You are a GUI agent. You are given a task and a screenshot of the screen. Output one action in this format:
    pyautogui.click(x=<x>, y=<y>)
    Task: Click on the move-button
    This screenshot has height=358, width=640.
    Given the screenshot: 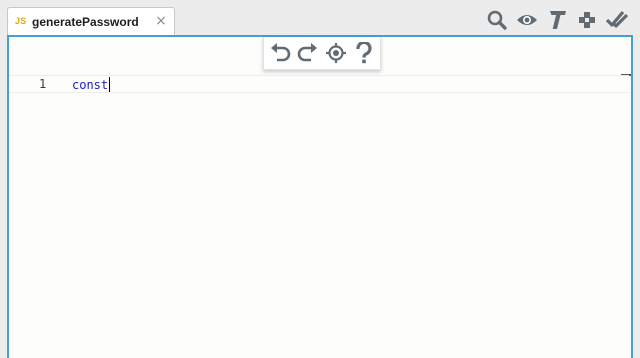 What is the action you would take?
    pyautogui.click(x=587, y=20)
    